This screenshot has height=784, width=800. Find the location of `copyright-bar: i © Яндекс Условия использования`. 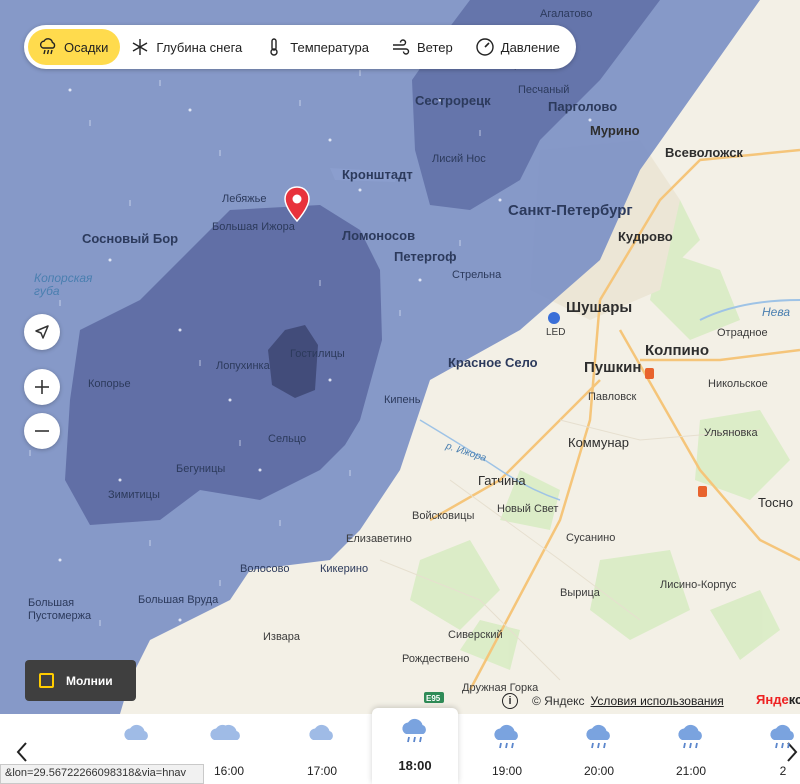

copyright-bar: i © Яндекс Условия использования is located at coordinates (613, 701).